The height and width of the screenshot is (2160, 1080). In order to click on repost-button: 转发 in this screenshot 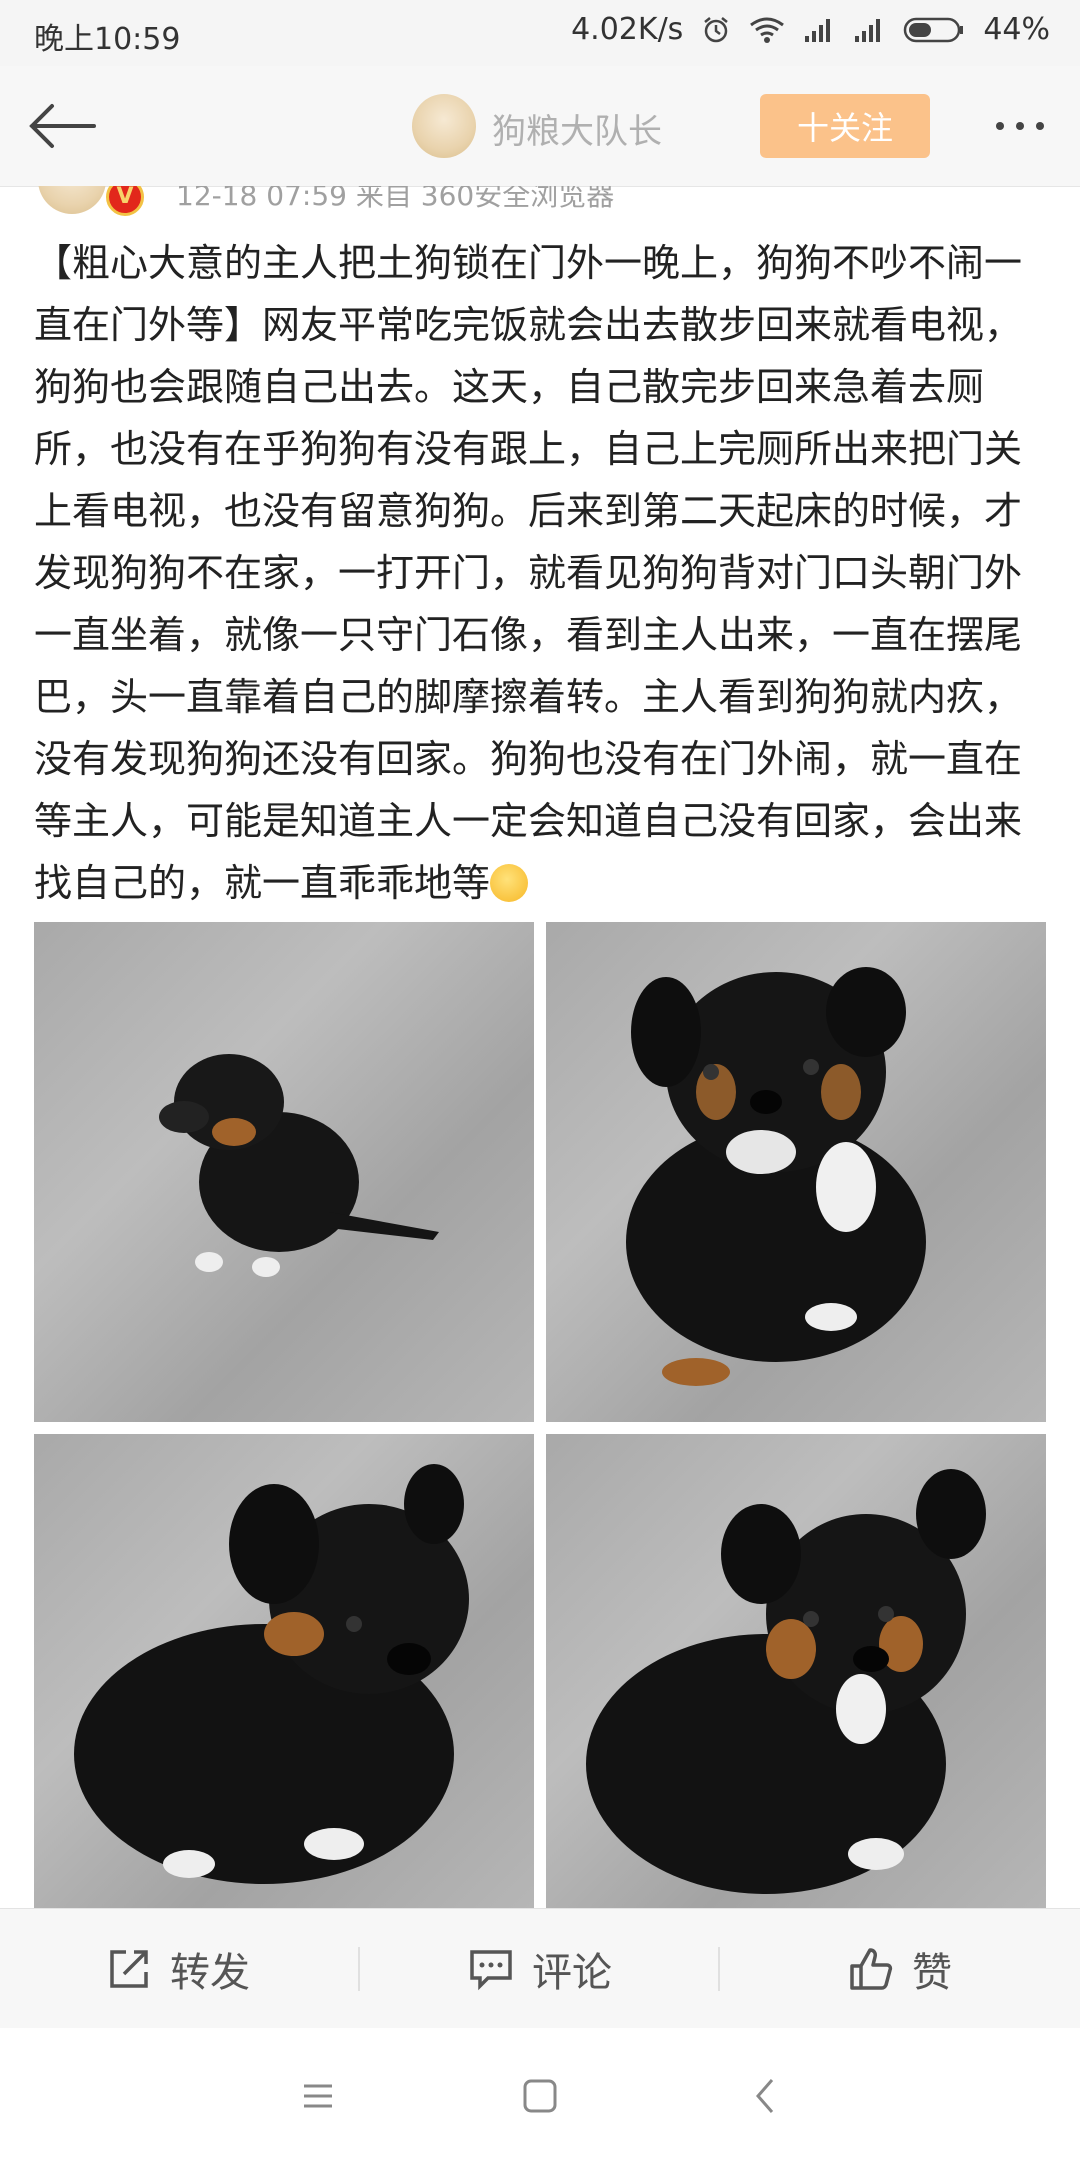, I will do `click(178, 1969)`.